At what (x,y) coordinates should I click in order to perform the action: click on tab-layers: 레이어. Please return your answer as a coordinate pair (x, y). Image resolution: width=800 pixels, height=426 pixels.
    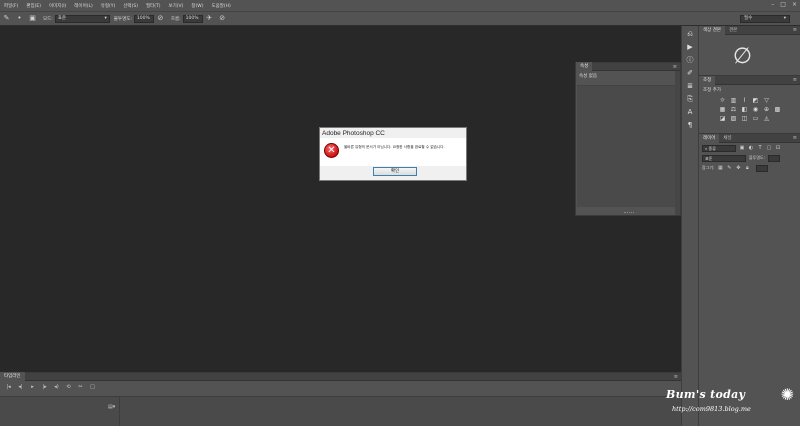
    Looking at the image, I should click on (709, 138).